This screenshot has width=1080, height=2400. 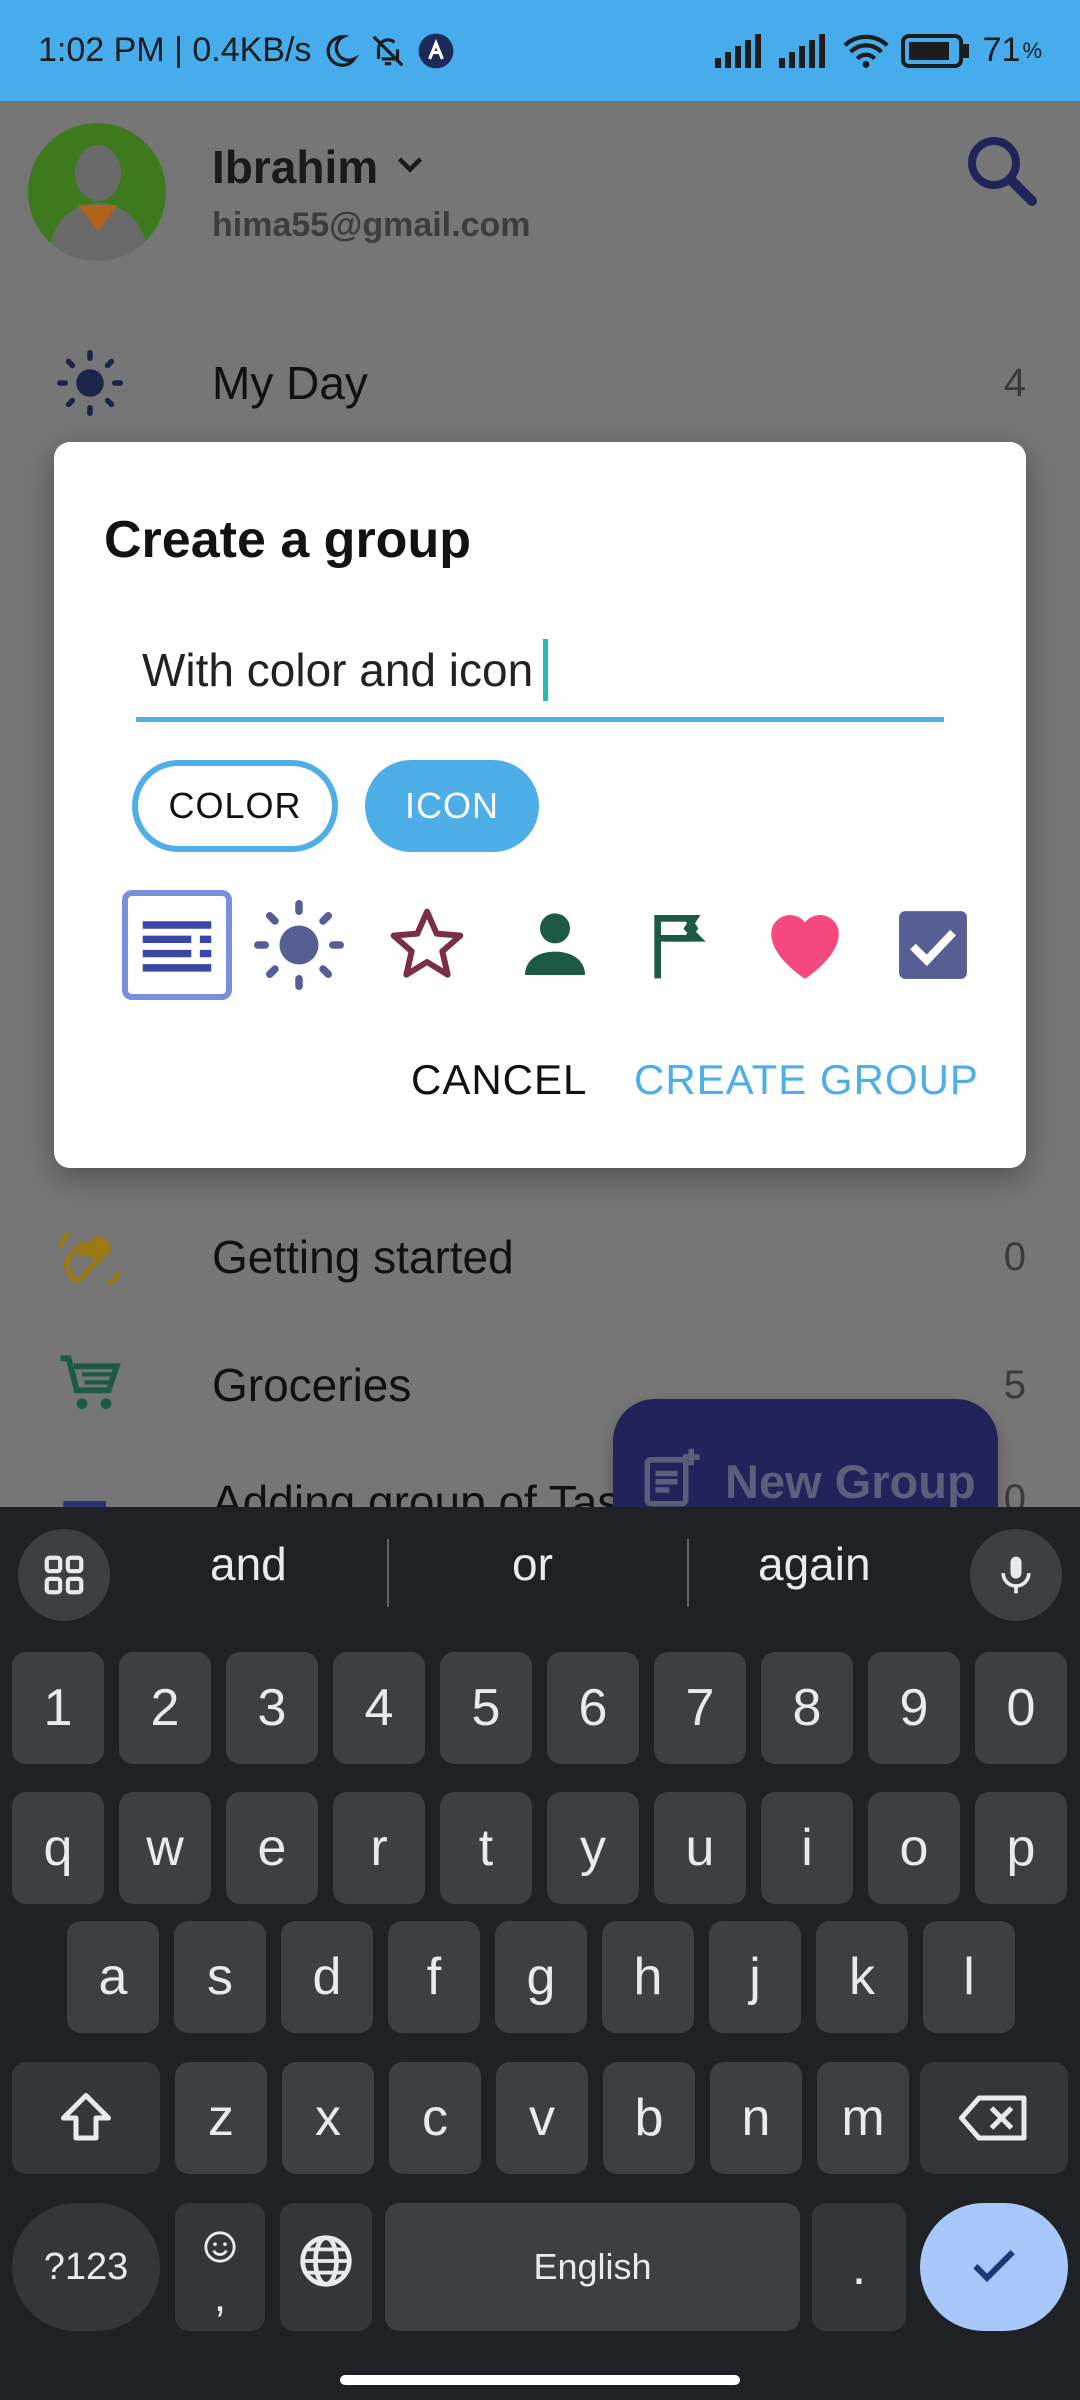 What do you see at coordinates (452, 806) in the screenshot?
I see `icon-toggle-button: ICON` at bounding box center [452, 806].